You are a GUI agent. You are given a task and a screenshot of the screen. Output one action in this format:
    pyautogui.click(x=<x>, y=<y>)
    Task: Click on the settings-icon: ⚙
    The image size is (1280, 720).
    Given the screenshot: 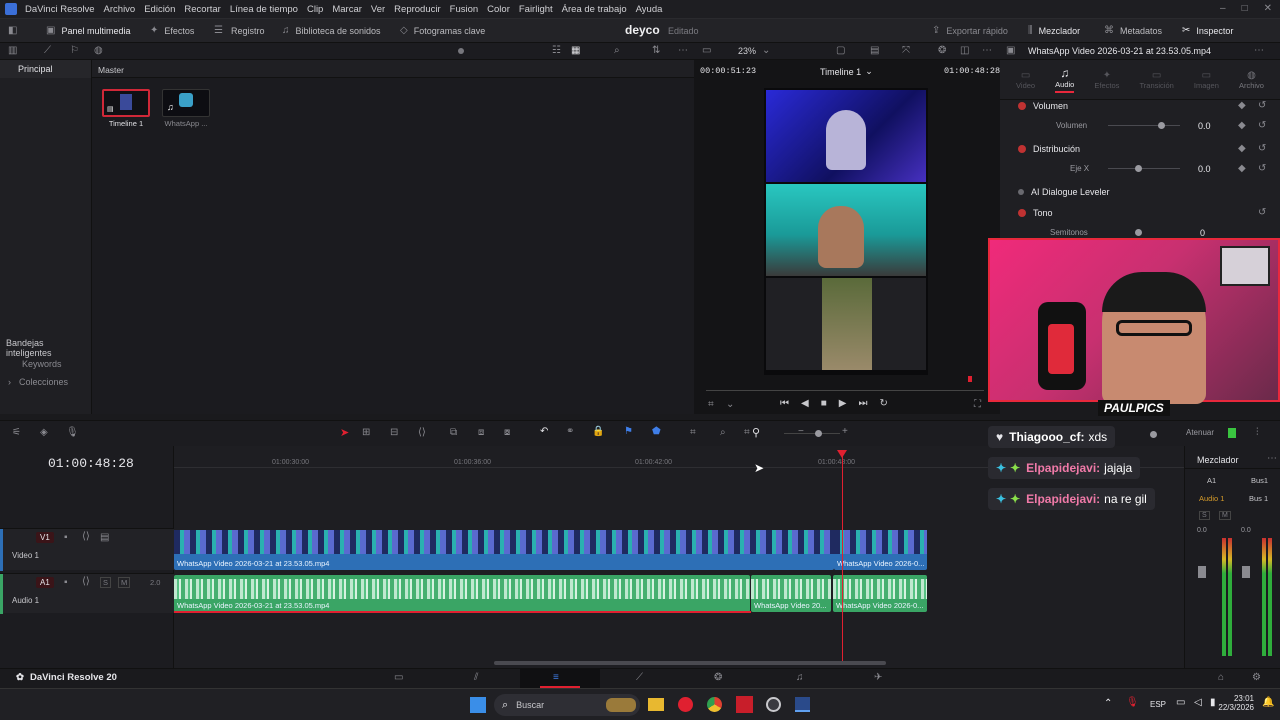 What is the action you would take?
    pyautogui.click(x=1256, y=677)
    